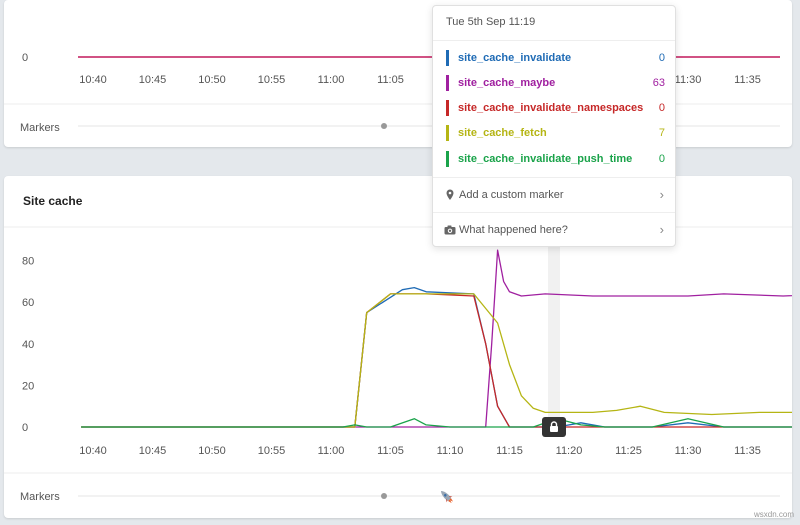  I want to click on lock-button, so click(554, 427).